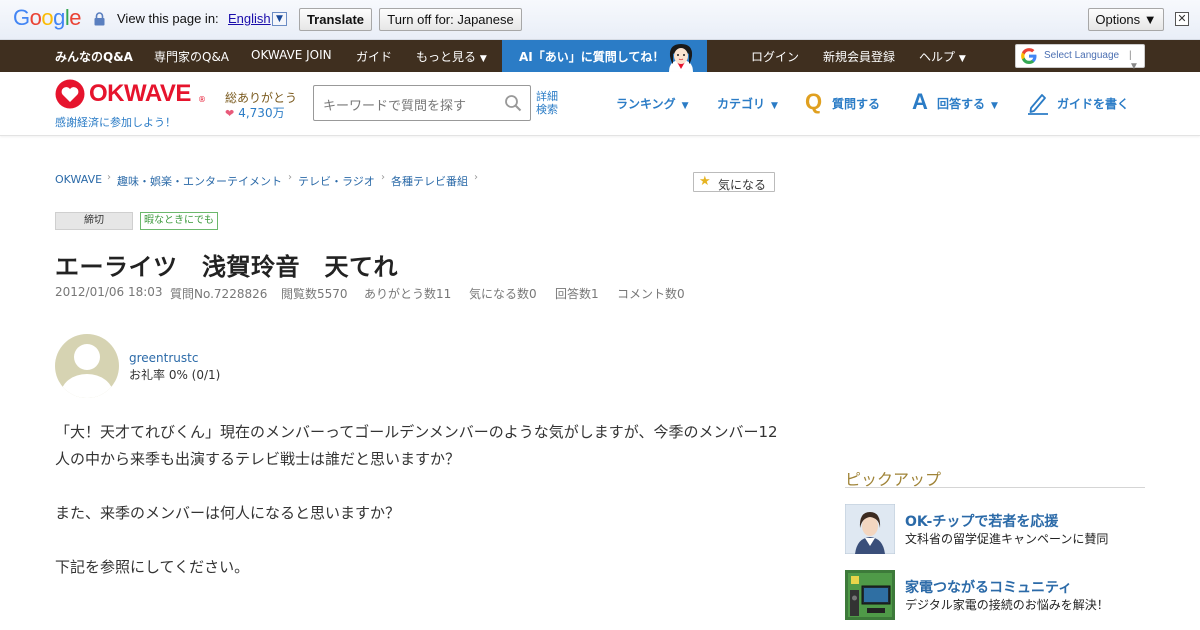 This screenshot has height=630, width=1200. Describe the element at coordinates (856, 103) in the screenshot. I see `ask-question-button: 質問する` at that location.